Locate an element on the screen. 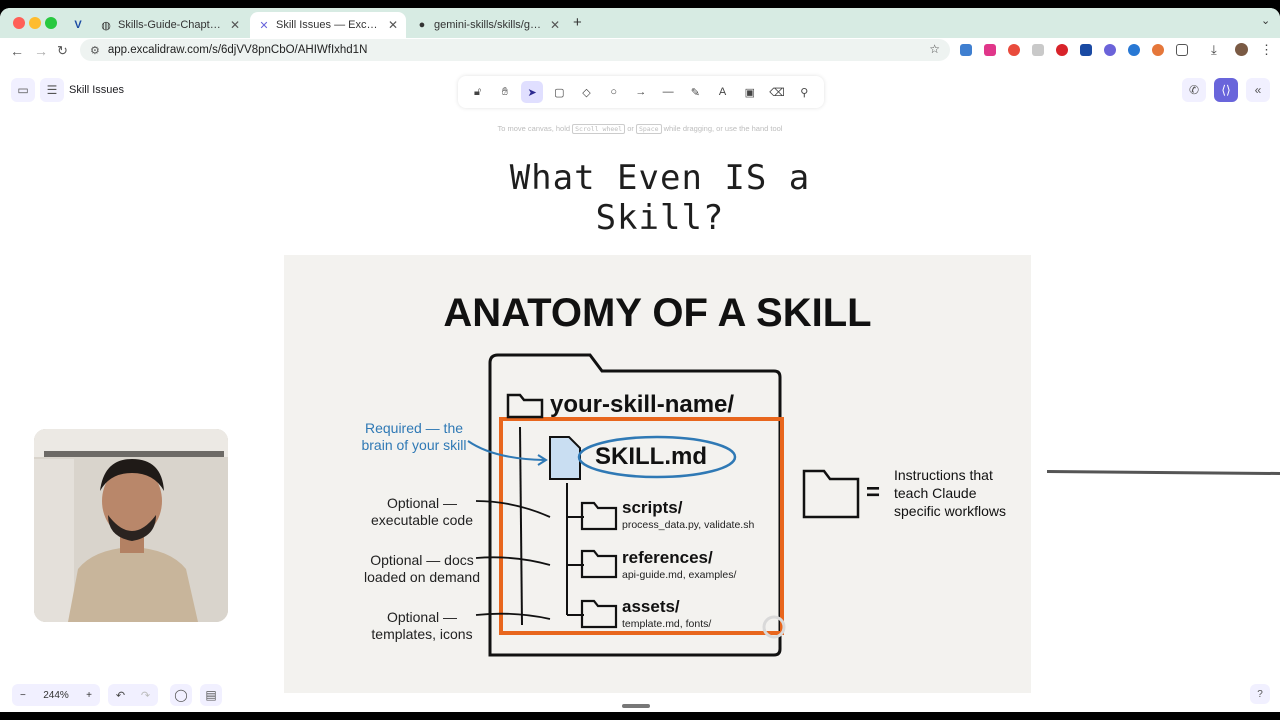  scripts-folder-icon is located at coordinates (599, 516).